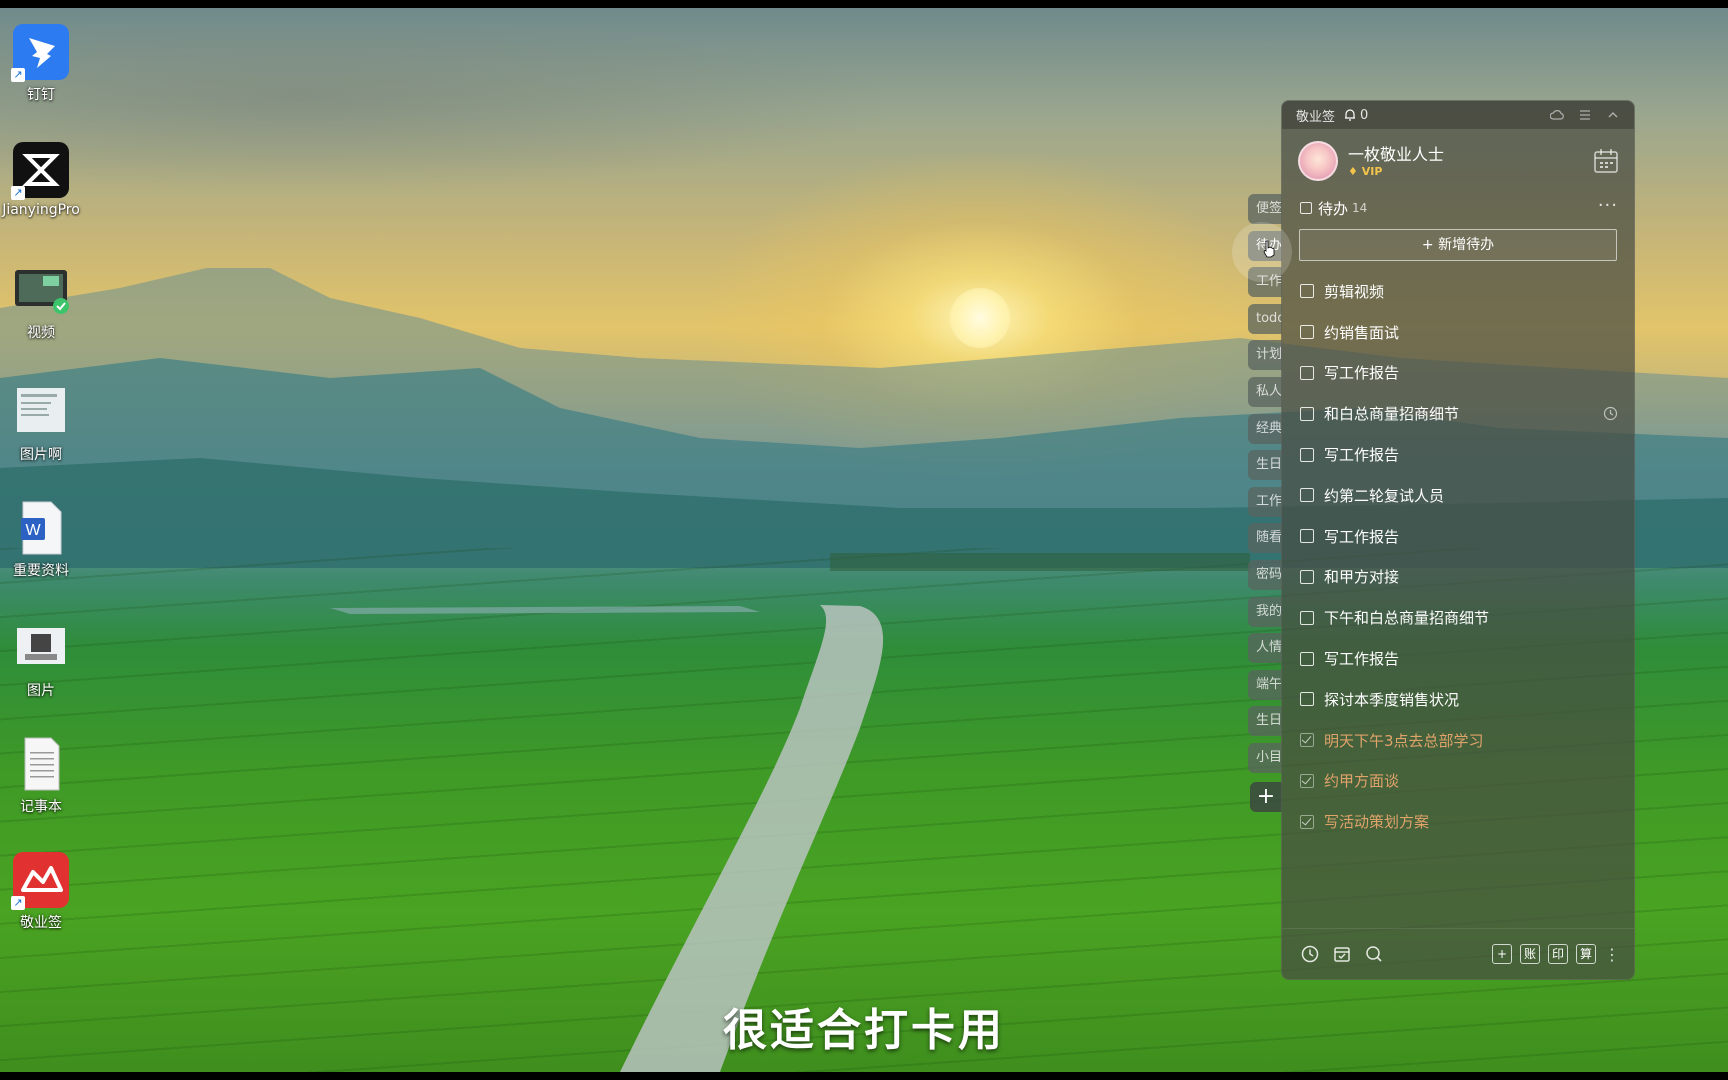 This screenshot has height=1080, width=1728. Describe the element at coordinates (1265, 391) in the screenshot. I see `tab-category: 私人` at that location.